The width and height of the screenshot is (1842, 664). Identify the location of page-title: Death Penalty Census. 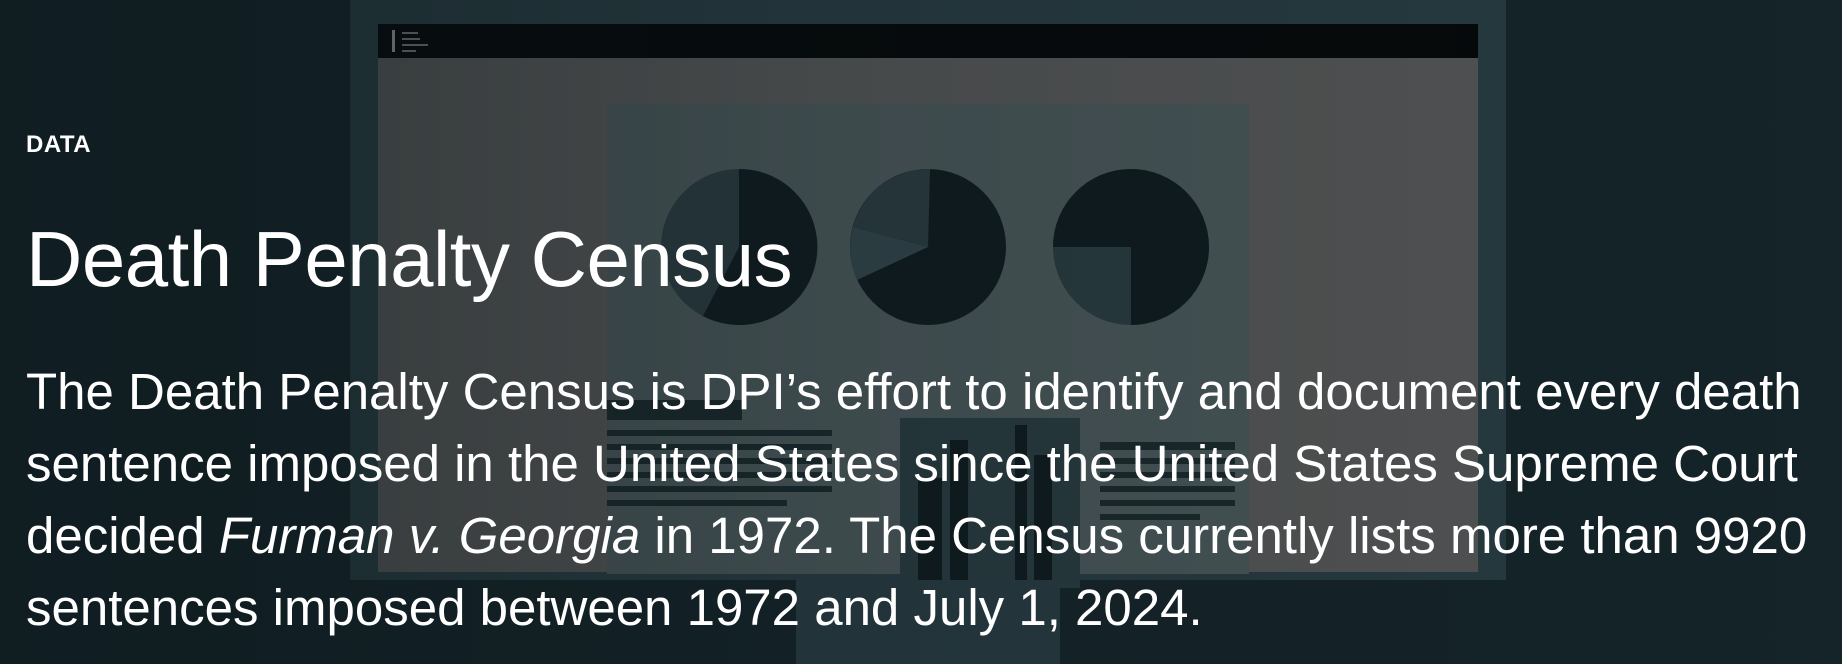
(409, 259).